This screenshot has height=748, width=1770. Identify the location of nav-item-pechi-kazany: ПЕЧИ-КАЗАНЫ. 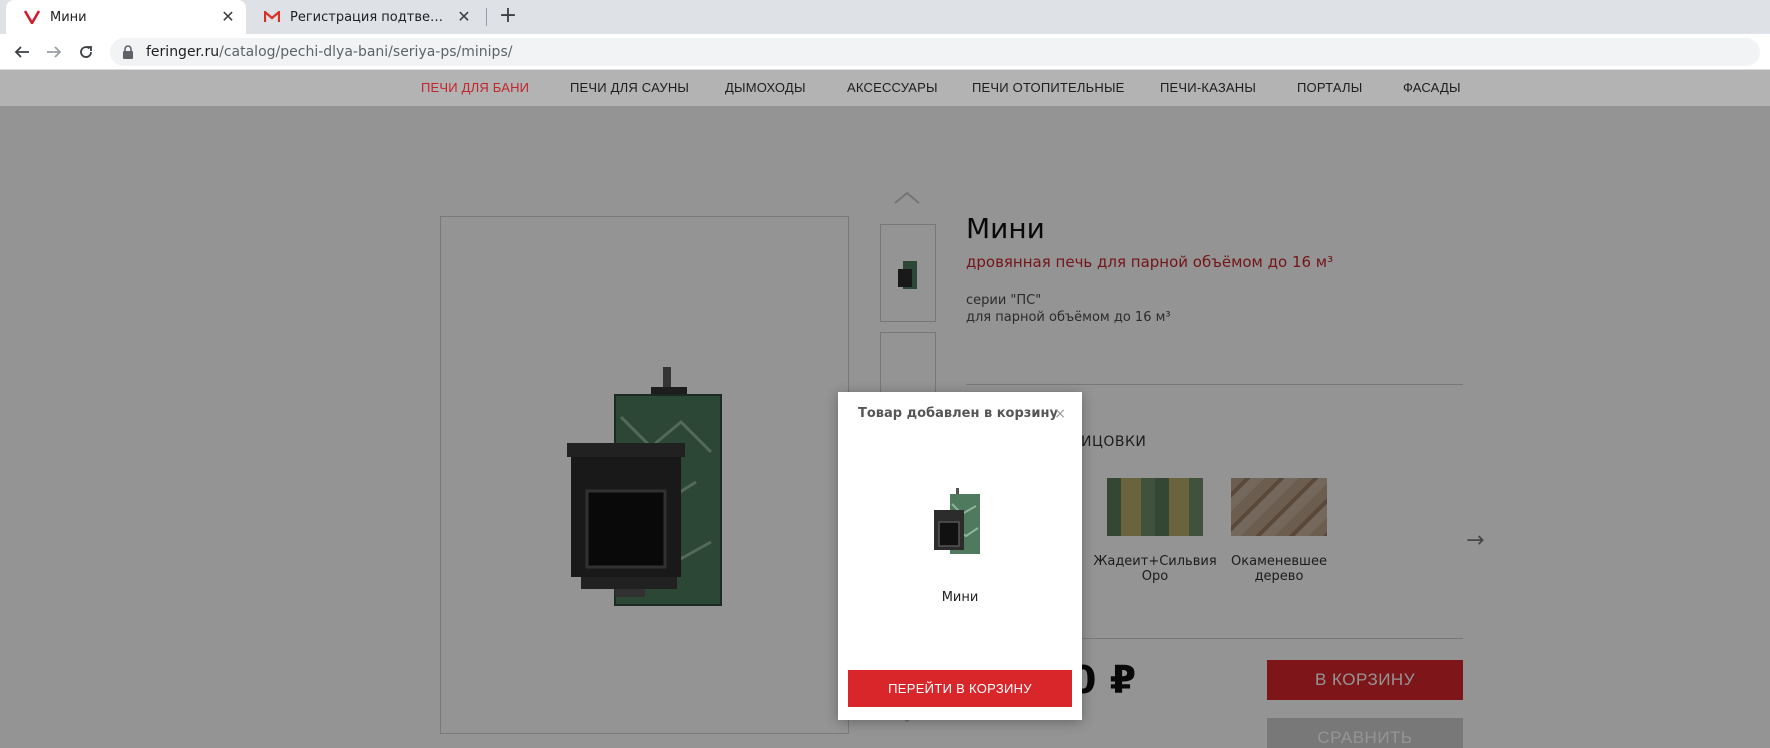
(1208, 88).